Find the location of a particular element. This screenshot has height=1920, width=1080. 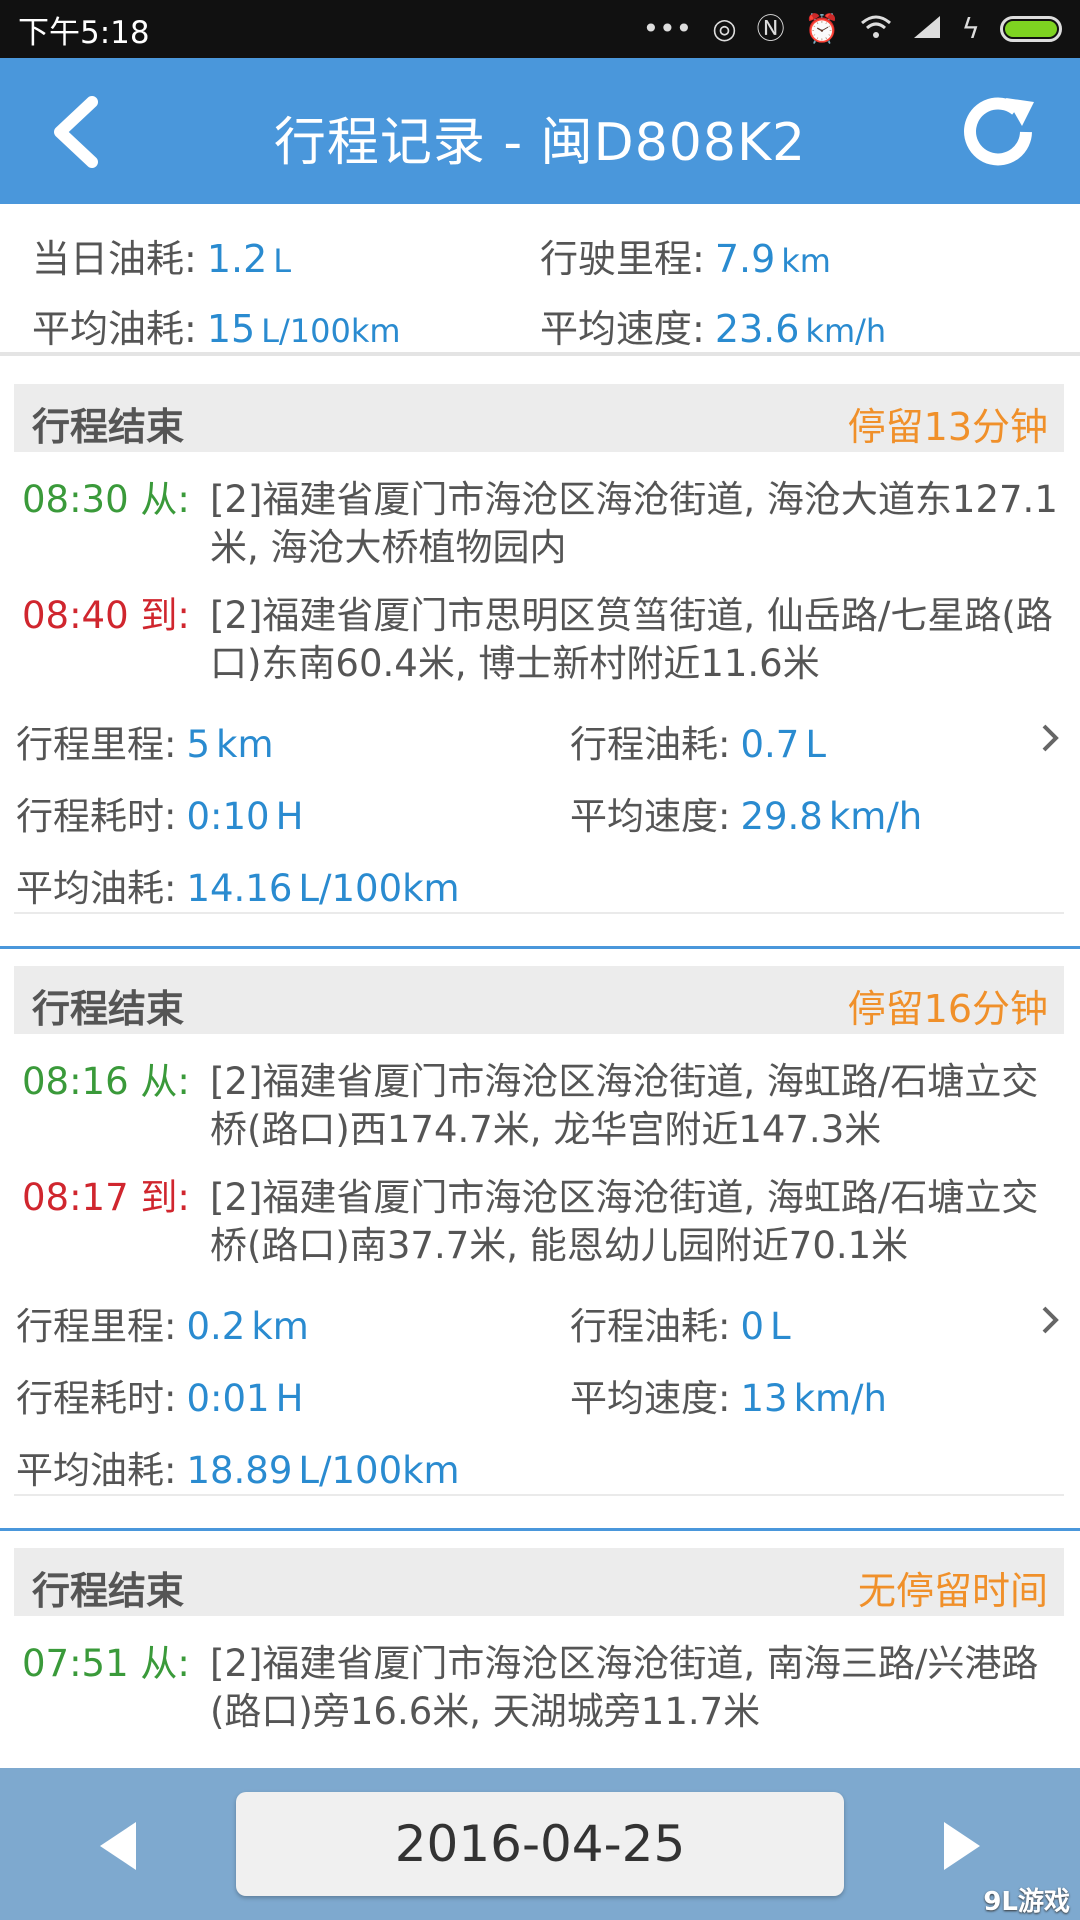

charging-icon: ϟ is located at coordinates (970, 28).